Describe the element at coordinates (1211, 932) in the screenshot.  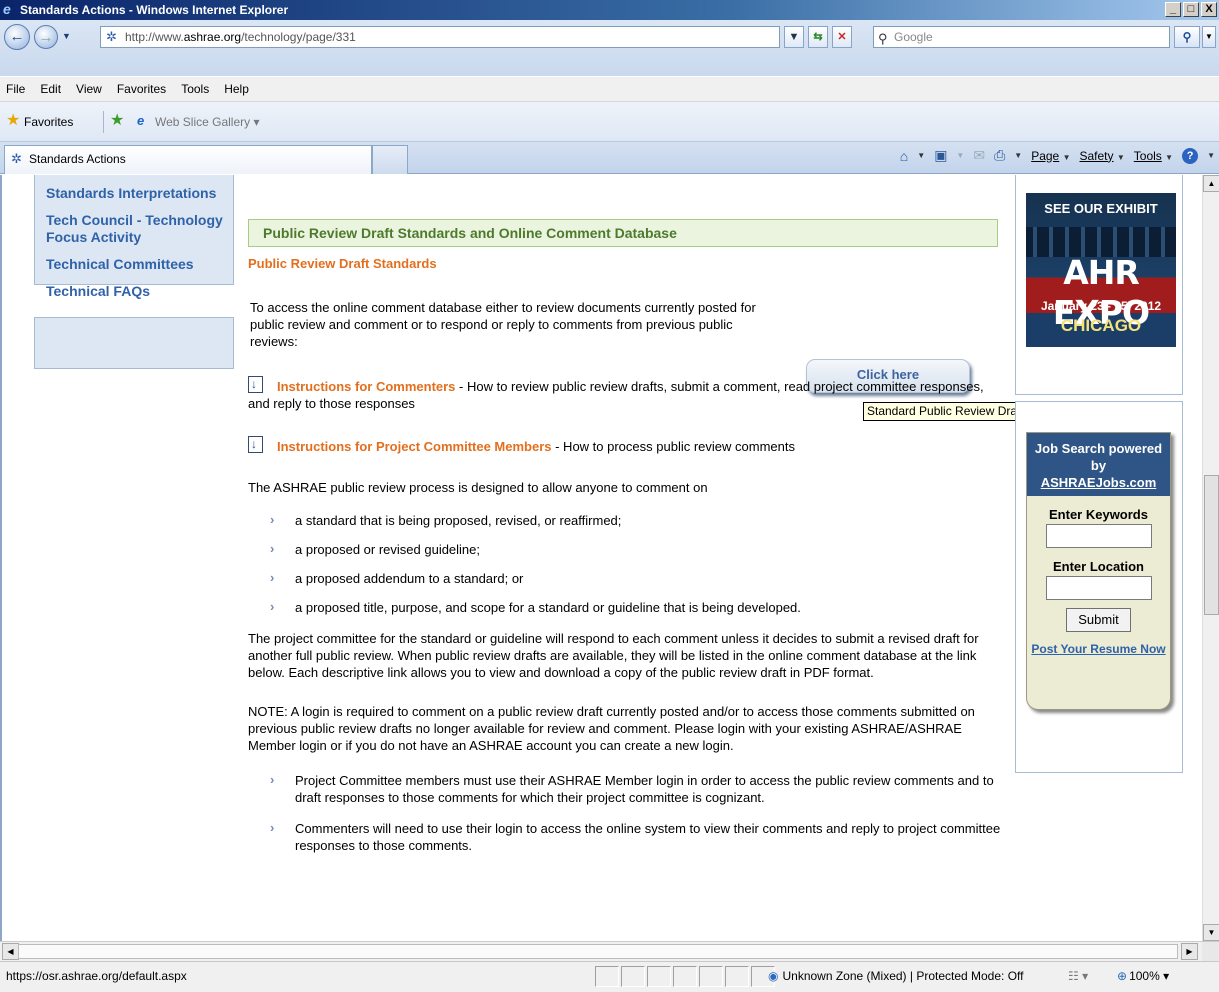
I see `scroll-down-icon: ▼` at that location.